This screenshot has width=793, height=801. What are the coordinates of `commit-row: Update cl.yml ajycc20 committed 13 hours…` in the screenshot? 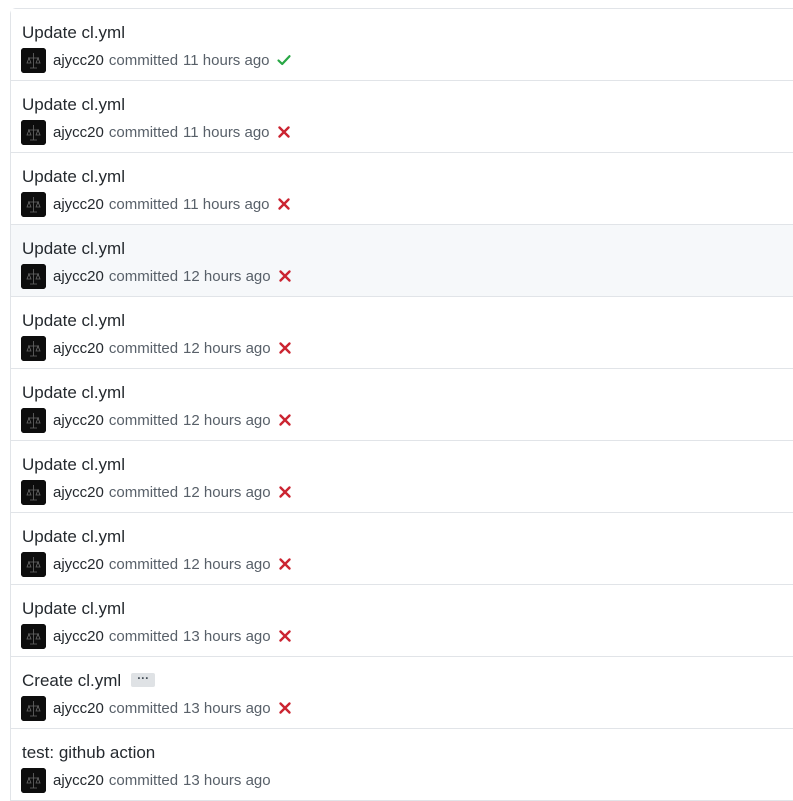 It's located at (402, 621).